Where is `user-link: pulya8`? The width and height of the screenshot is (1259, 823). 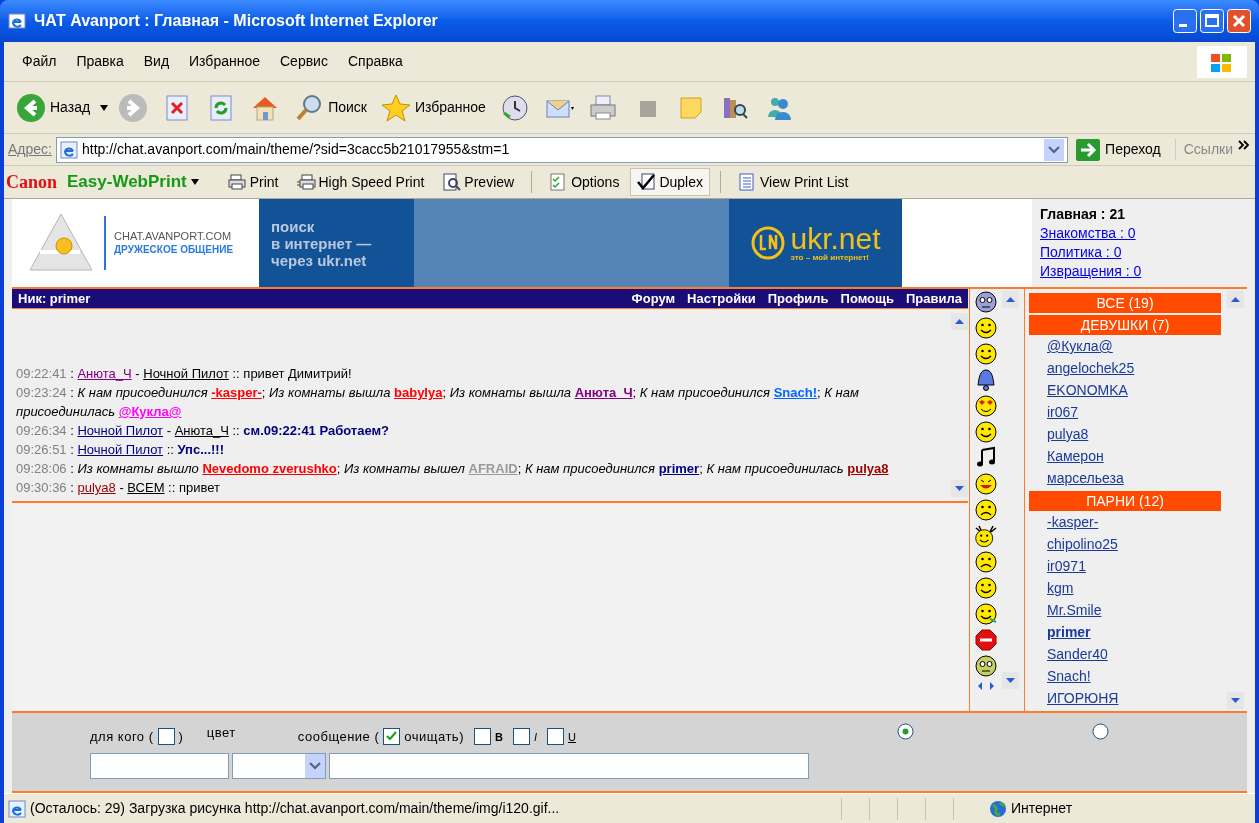
user-link: pulya8 is located at coordinates (1128, 434).